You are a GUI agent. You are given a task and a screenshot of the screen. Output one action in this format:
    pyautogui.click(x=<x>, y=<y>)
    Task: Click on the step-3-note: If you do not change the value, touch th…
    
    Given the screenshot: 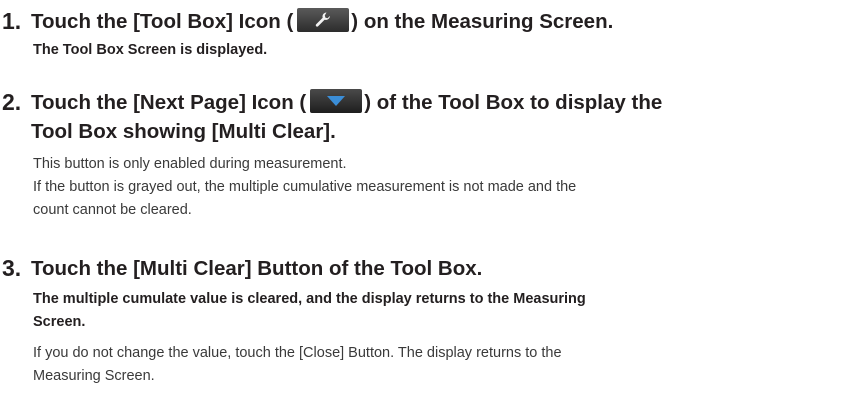 What is the action you would take?
    pyautogui.click(x=432, y=365)
    